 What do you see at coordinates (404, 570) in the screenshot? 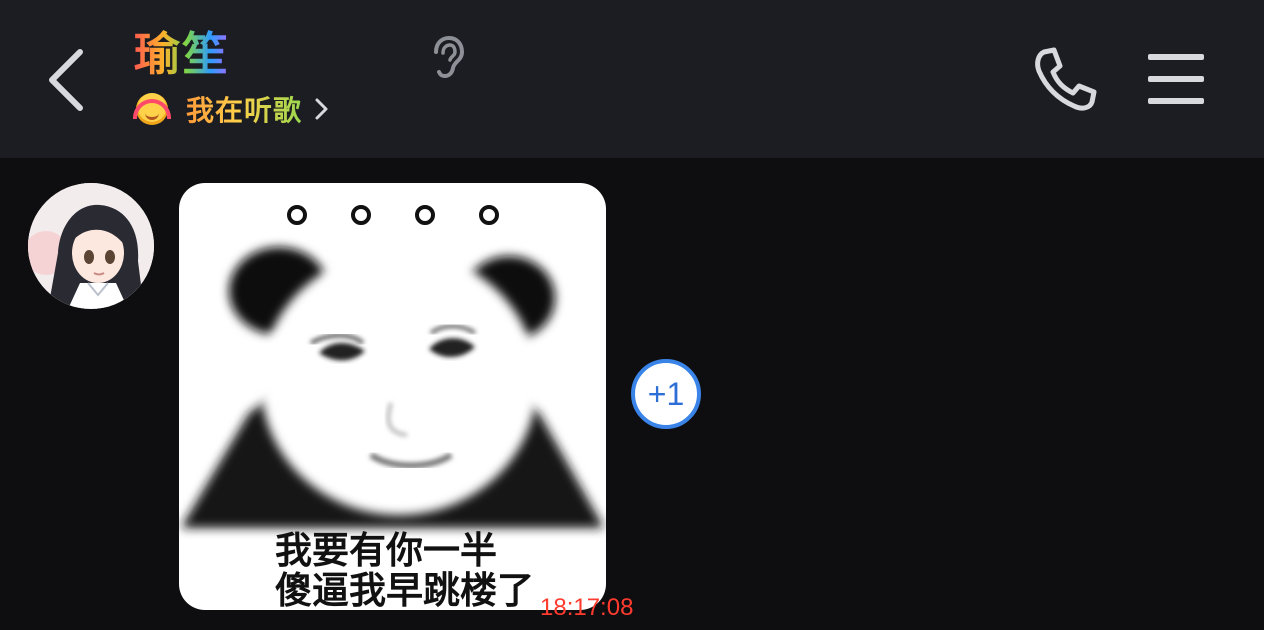
I see `meme-caption: 我要有你一半 傻逼我早跳楼了` at bounding box center [404, 570].